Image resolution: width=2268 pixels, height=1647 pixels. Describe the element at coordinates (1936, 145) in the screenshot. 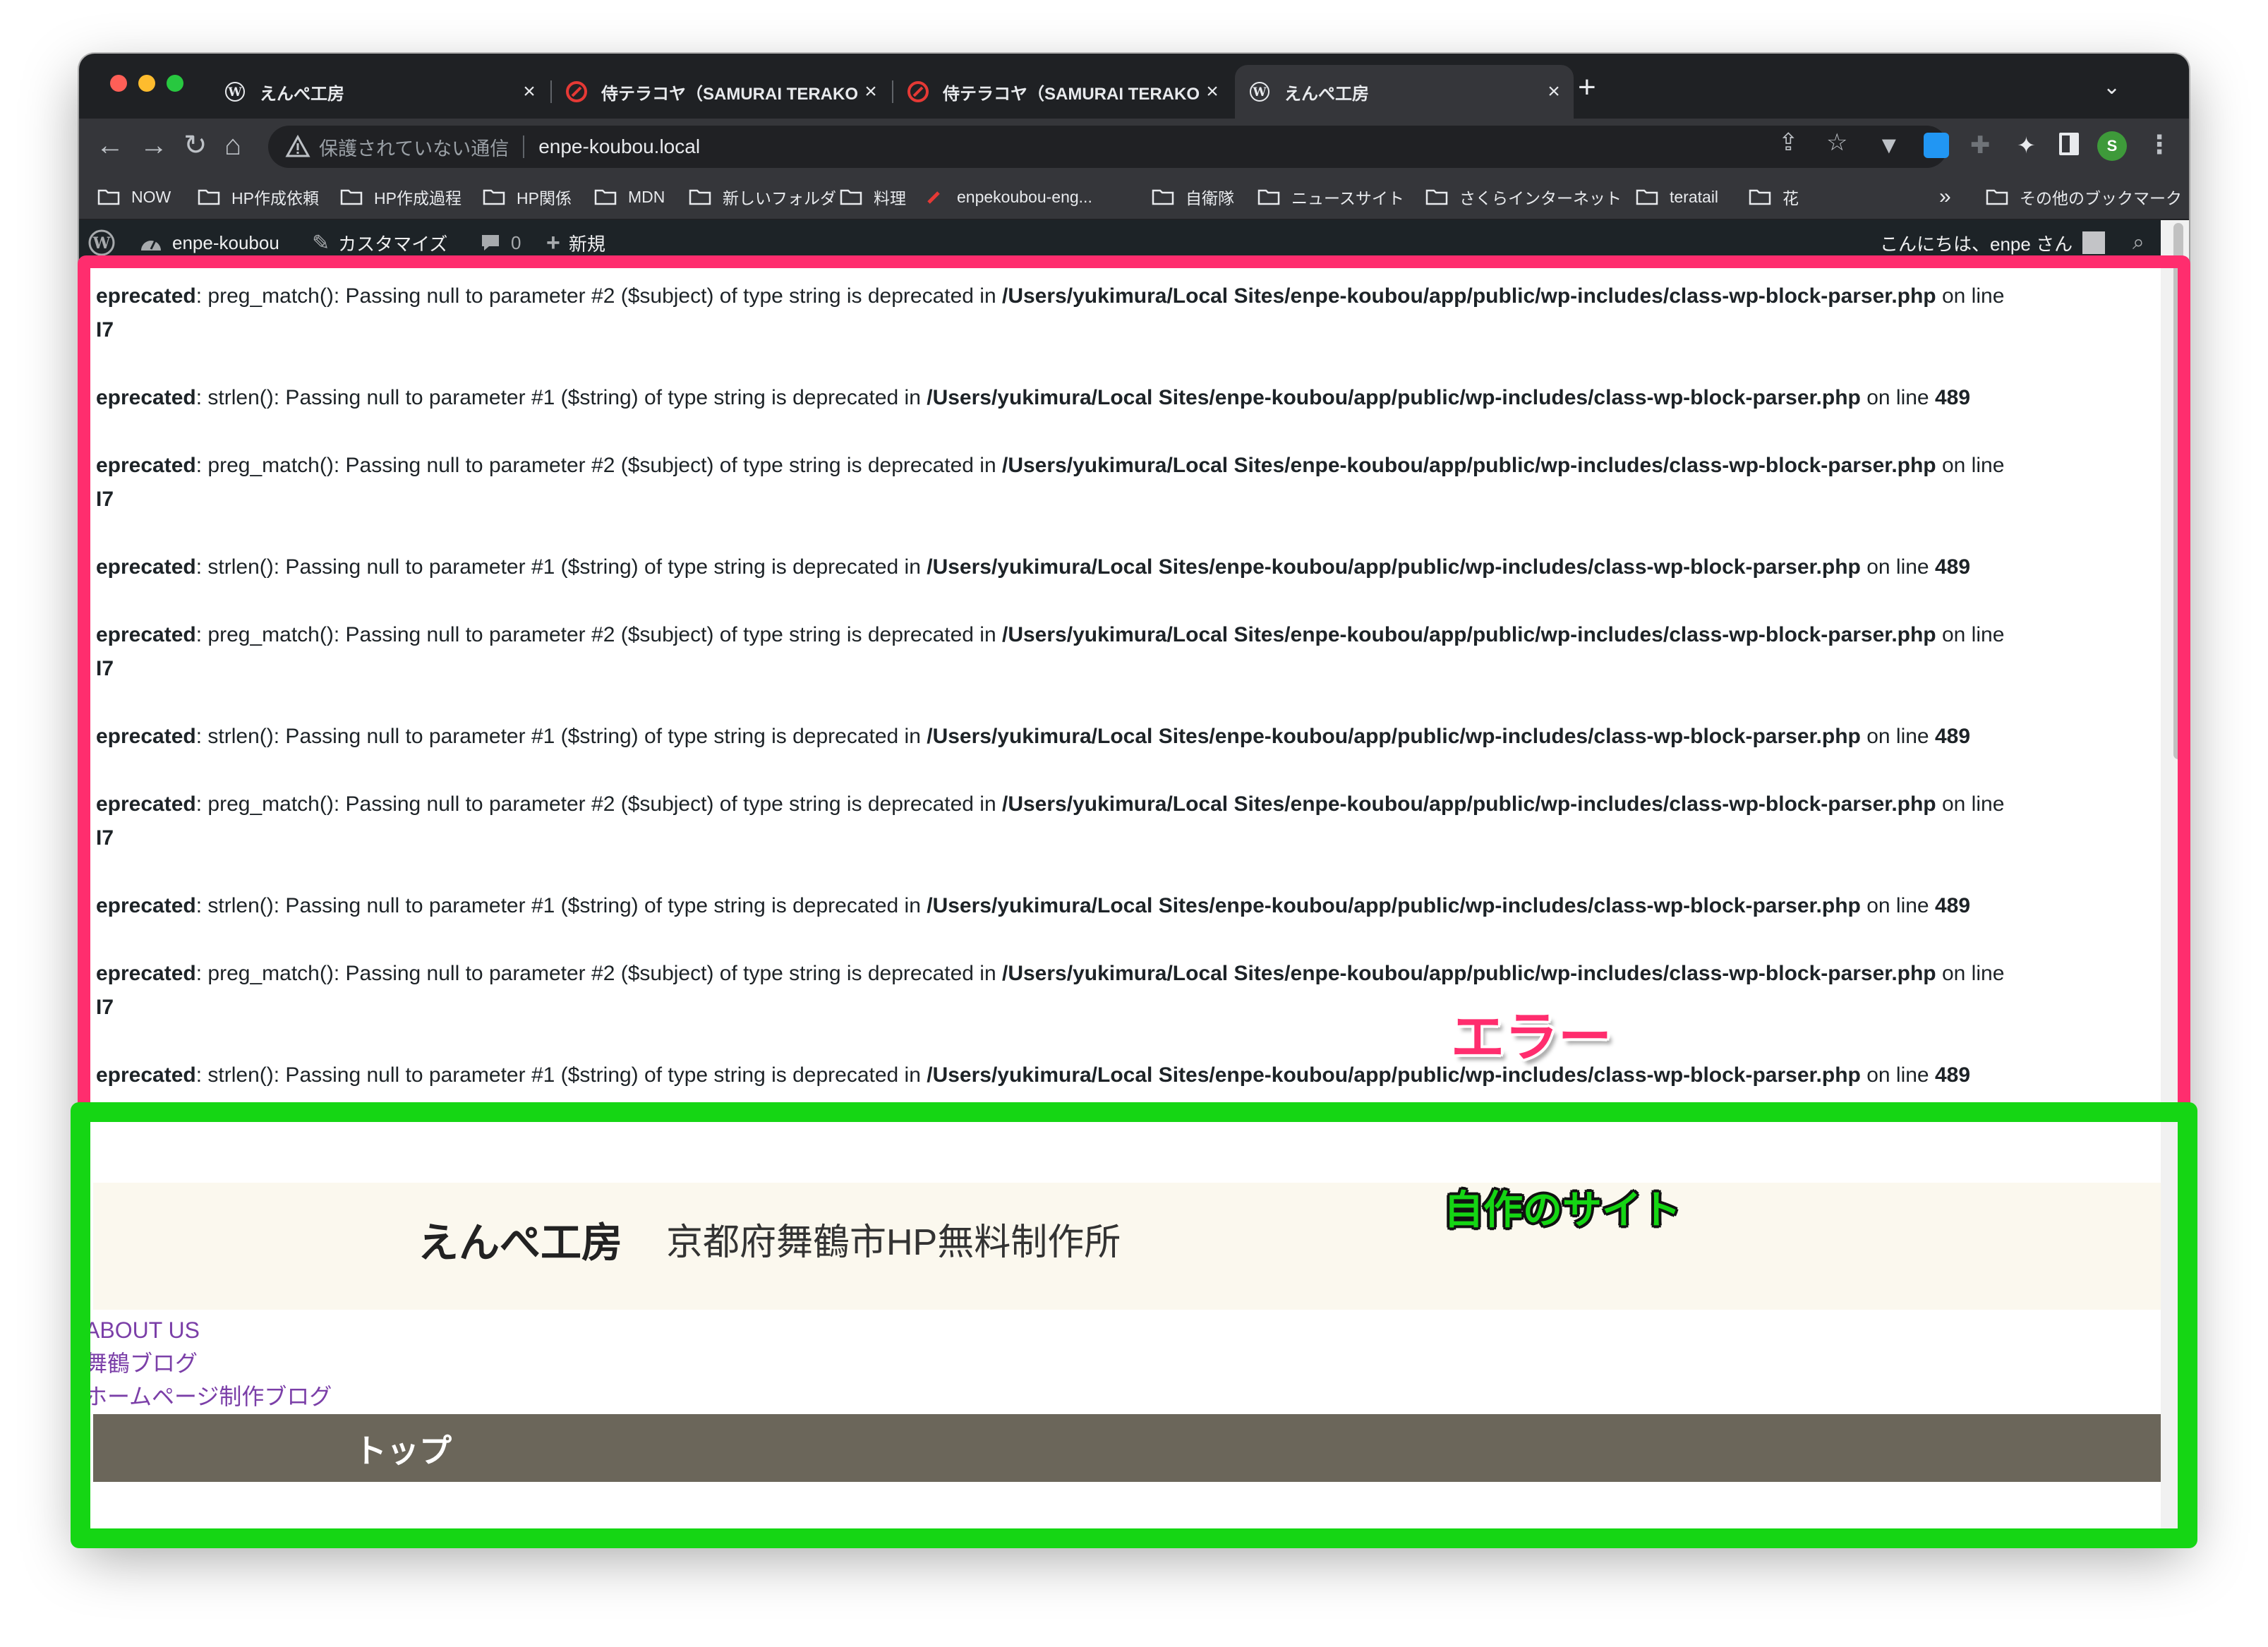

I see `extension-blue-icon` at that location.